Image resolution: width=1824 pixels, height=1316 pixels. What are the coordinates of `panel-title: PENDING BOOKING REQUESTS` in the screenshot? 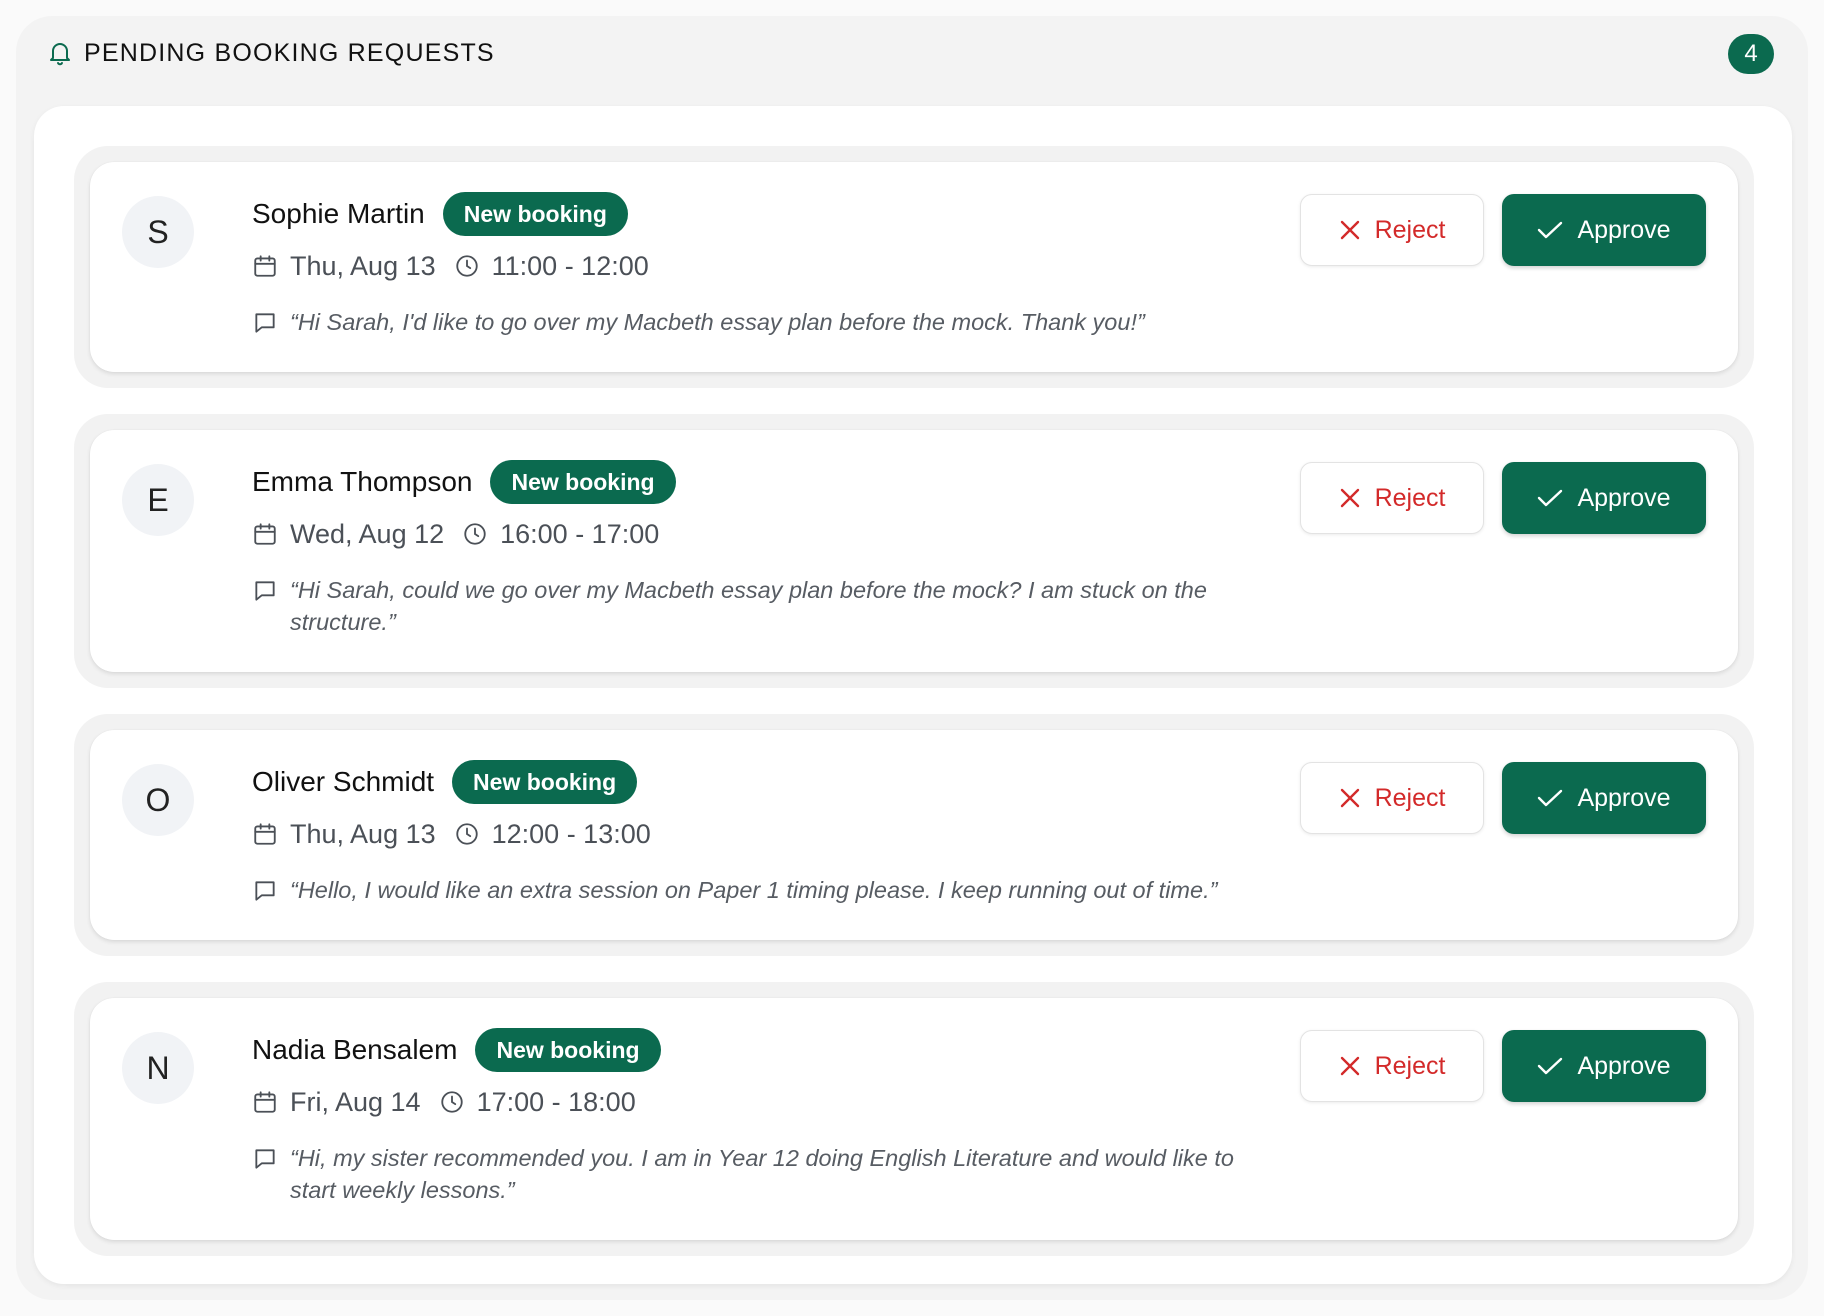 It's located at (289, 53).